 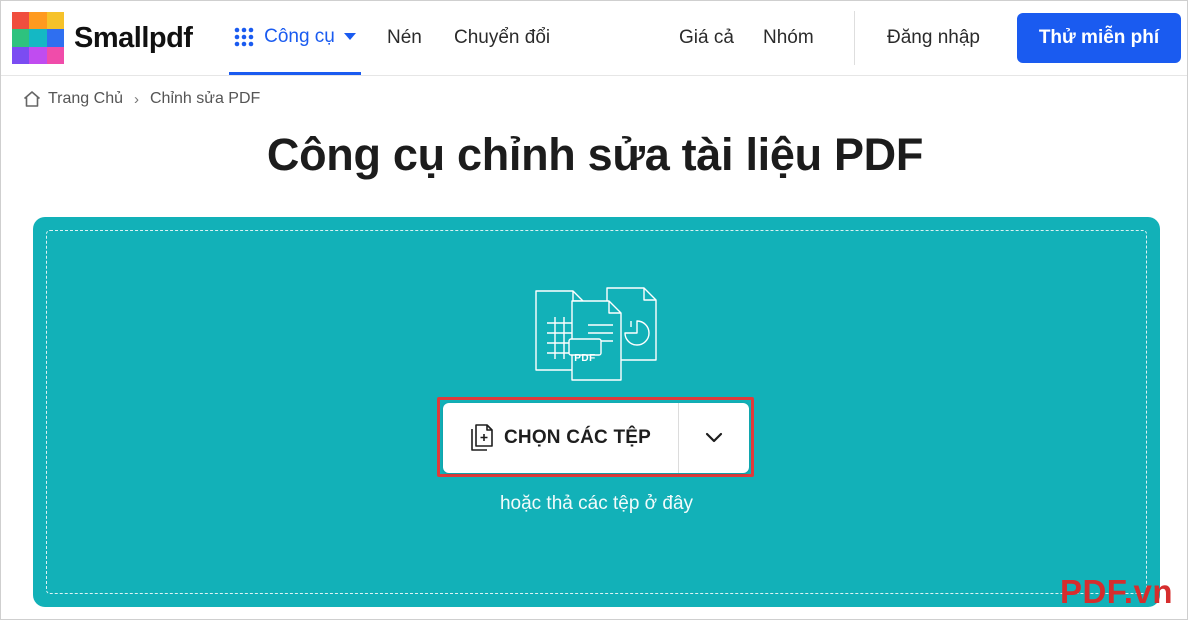 I want to click on breadcrumb-home: Trang Chủ, so click(x=85, y=99).